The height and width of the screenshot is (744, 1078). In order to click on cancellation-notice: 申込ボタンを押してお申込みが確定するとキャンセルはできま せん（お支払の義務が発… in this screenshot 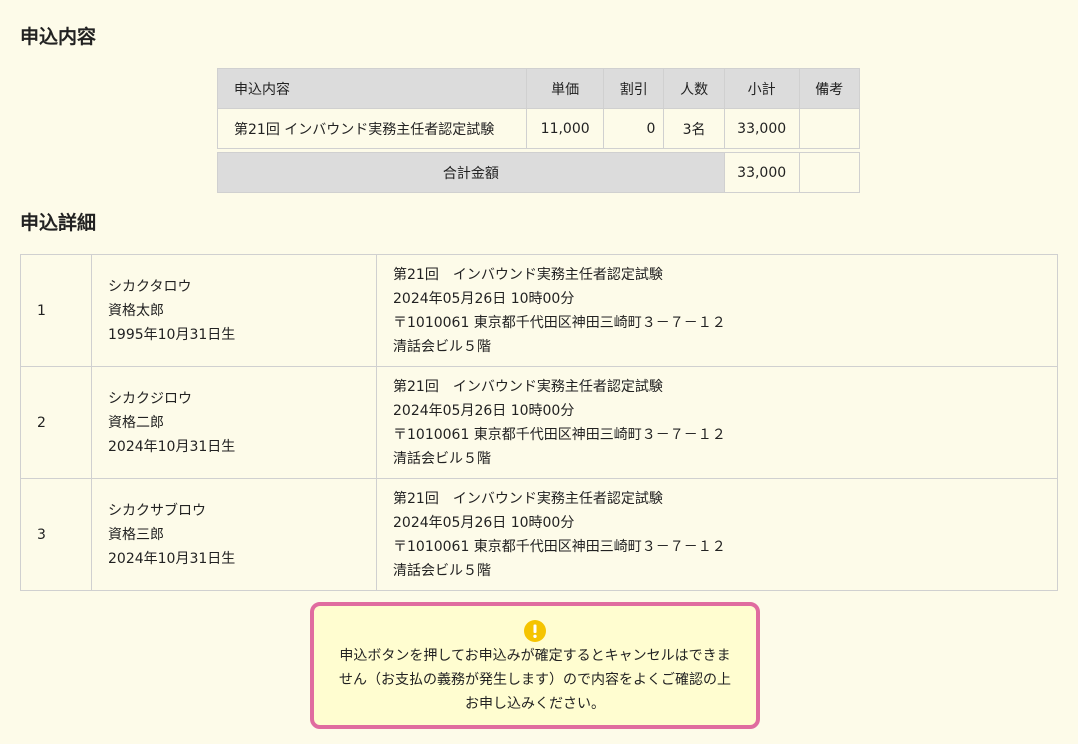, I will do `click(535, 665)`.